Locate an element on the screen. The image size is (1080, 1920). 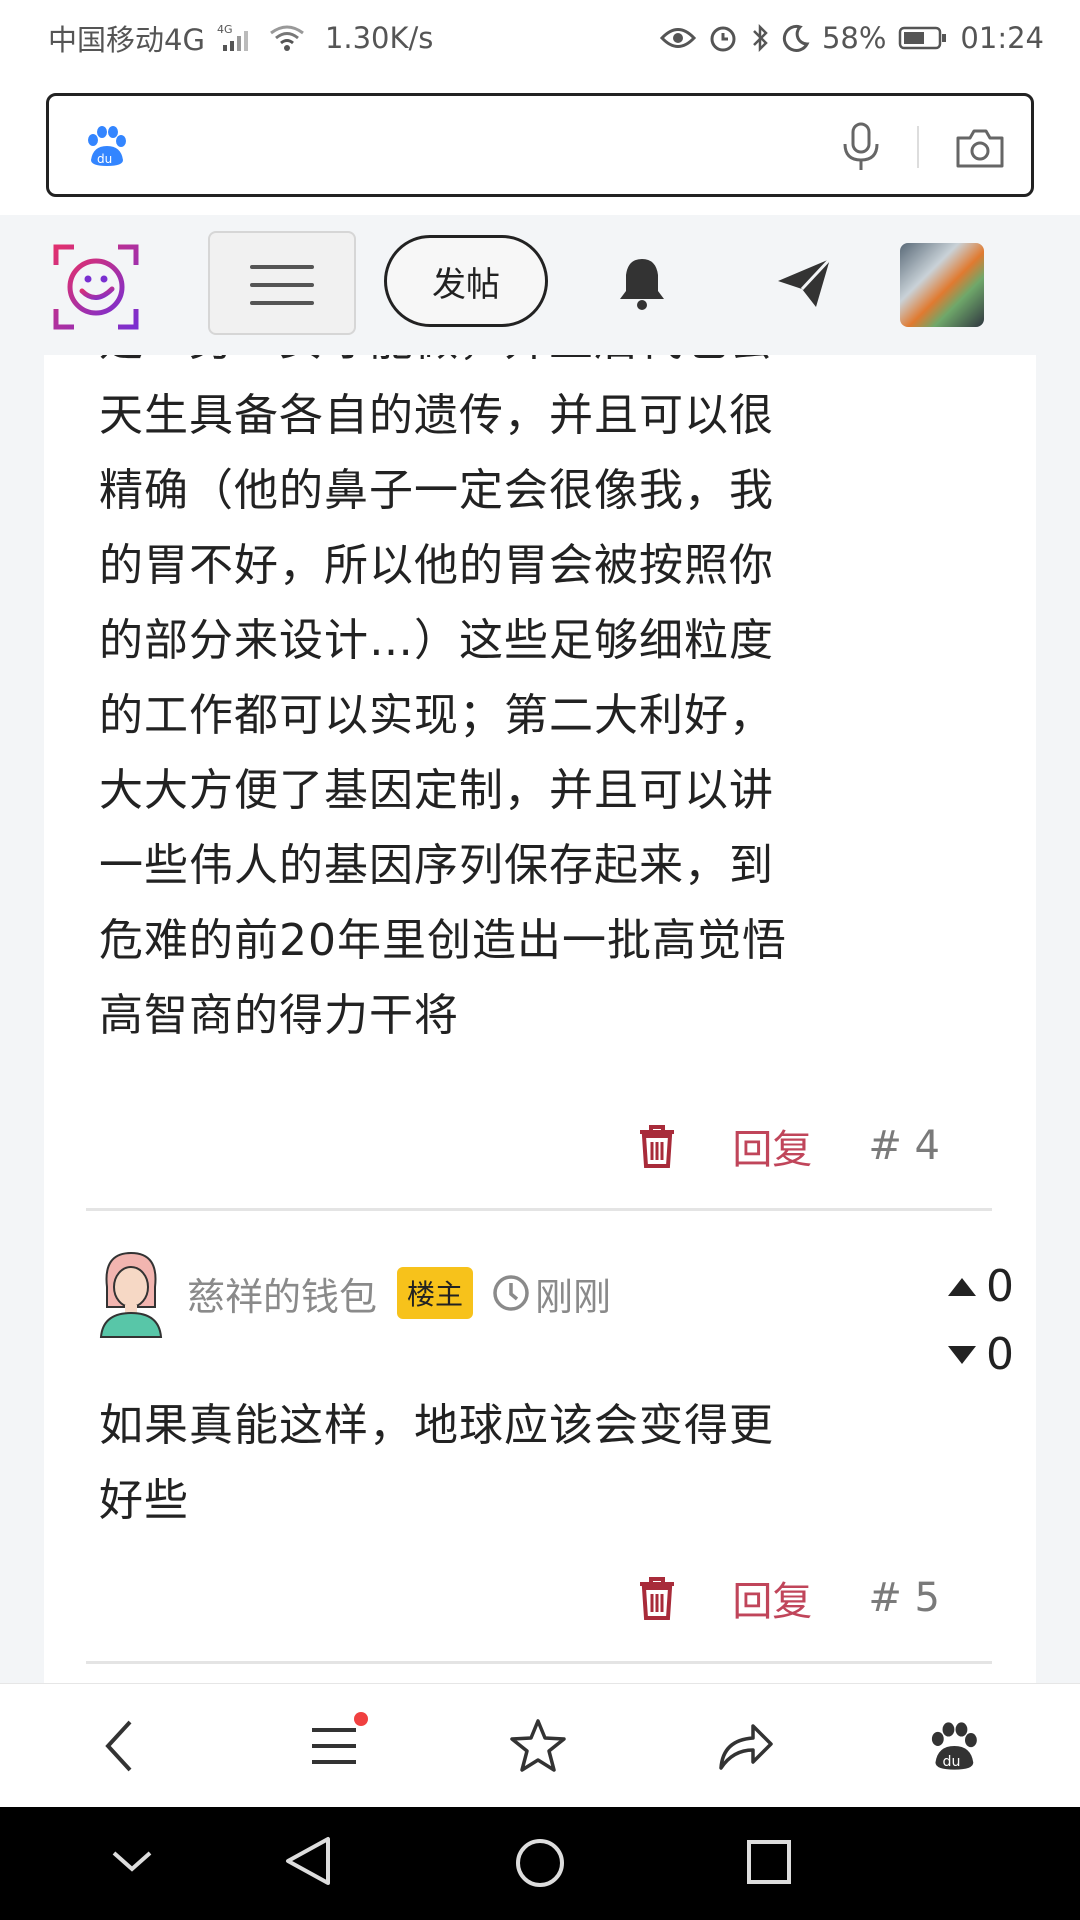
comment-text-line: 如果真能这样，地球应该会变得更 is located at coordinates (436, 1425).